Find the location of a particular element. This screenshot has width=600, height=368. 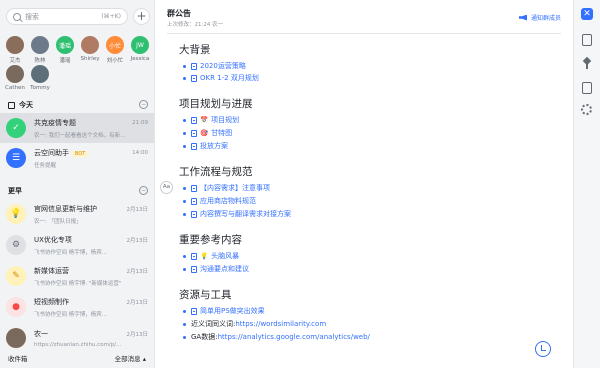

contact-avatar: 陈林 is located at coordinates (40, 50).